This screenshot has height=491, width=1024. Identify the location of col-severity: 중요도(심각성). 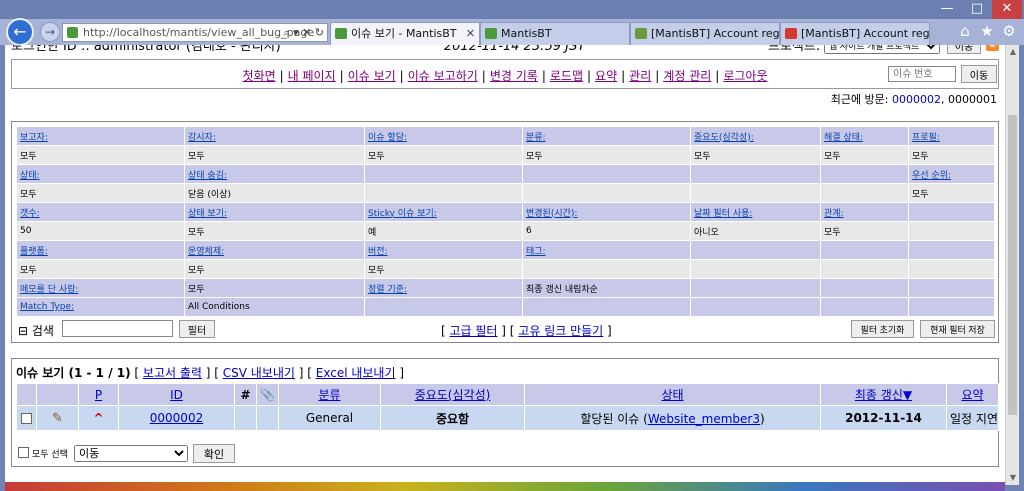
(452, 394).